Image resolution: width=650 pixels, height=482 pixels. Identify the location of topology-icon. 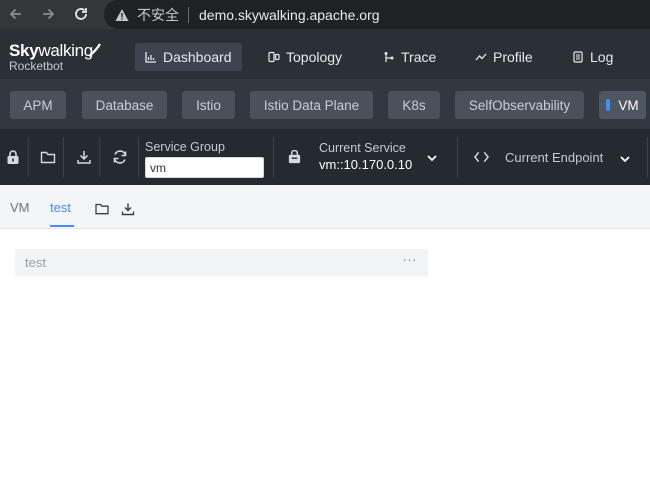
(274, 57).